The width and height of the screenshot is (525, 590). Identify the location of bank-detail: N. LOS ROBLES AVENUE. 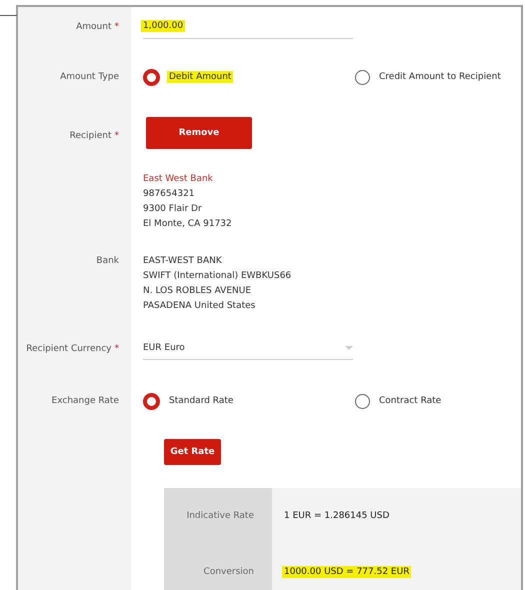
(197, 291).